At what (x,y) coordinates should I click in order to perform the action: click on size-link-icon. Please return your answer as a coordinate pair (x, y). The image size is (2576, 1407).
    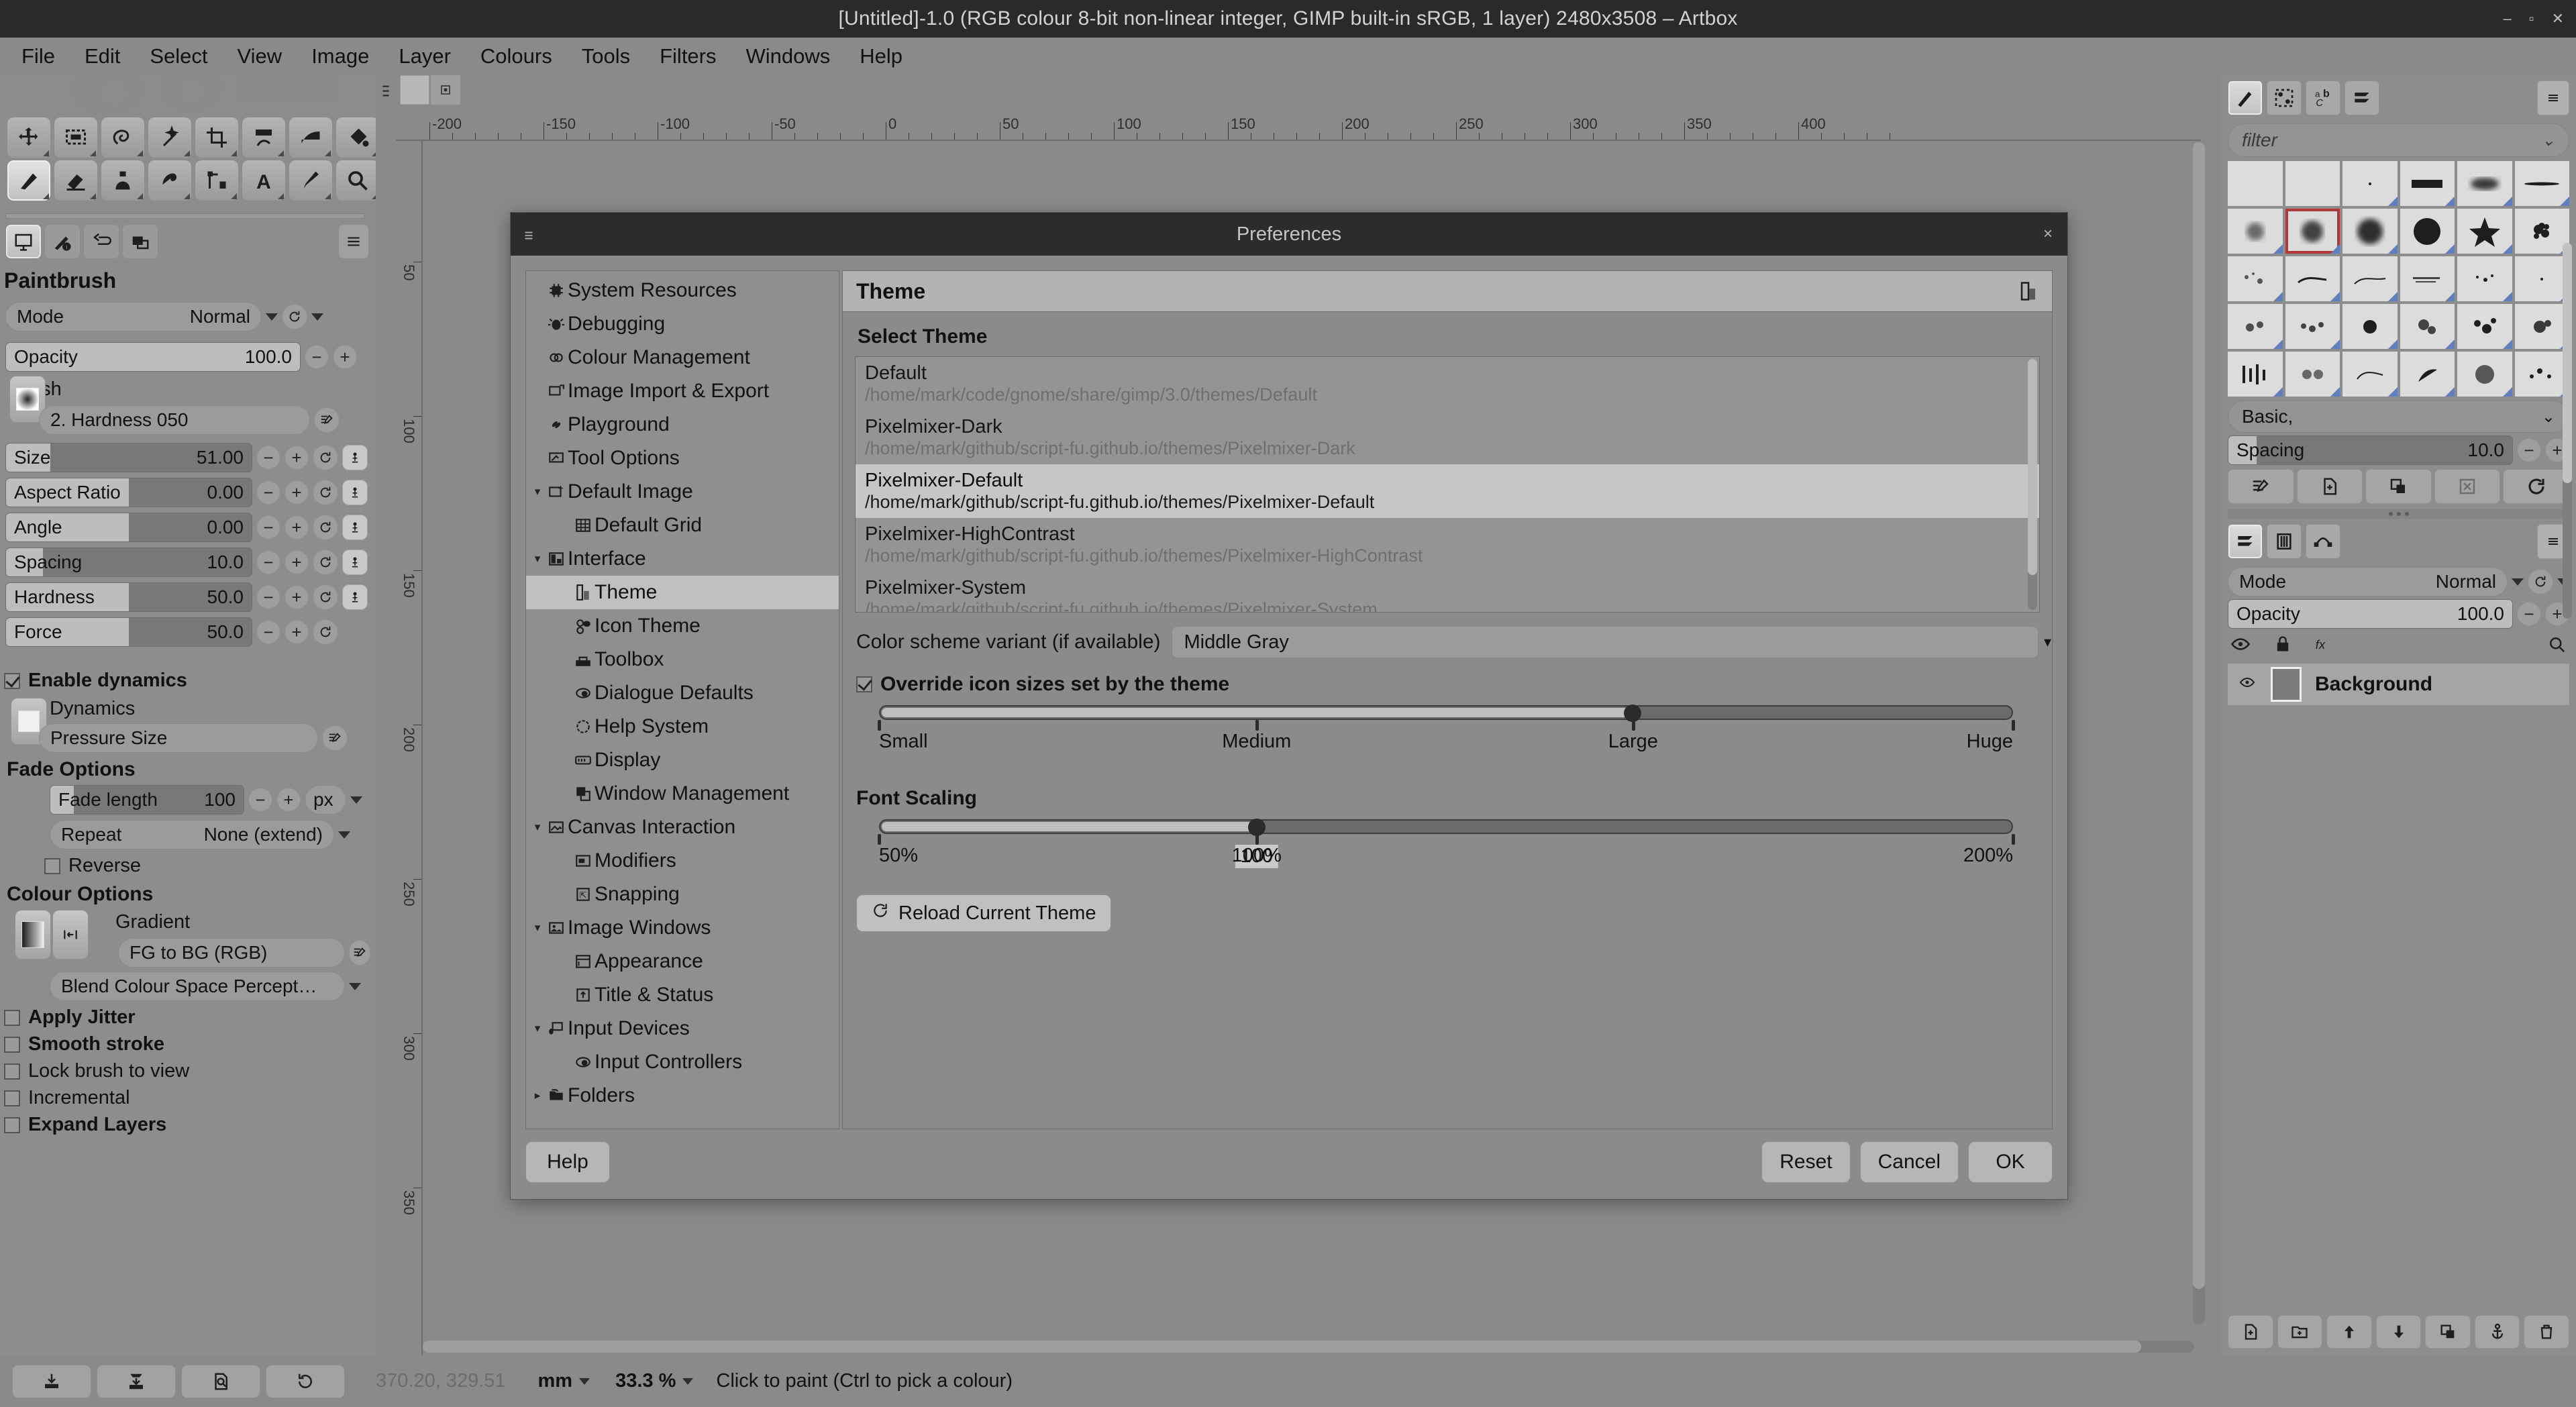
    Looking at the image, I should click on (355, 457).